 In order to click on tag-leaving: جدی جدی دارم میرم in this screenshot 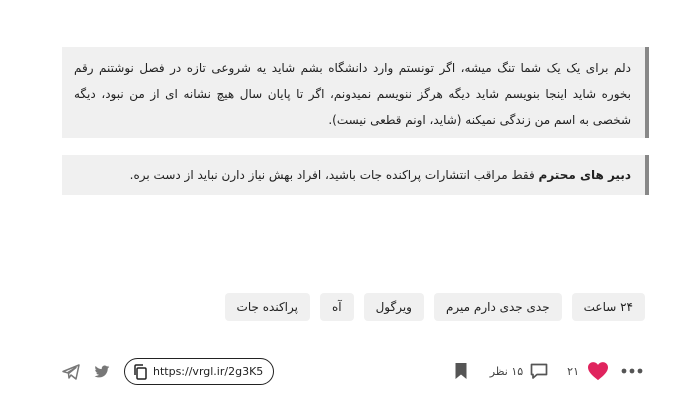, I will do `click(497, 307)`.